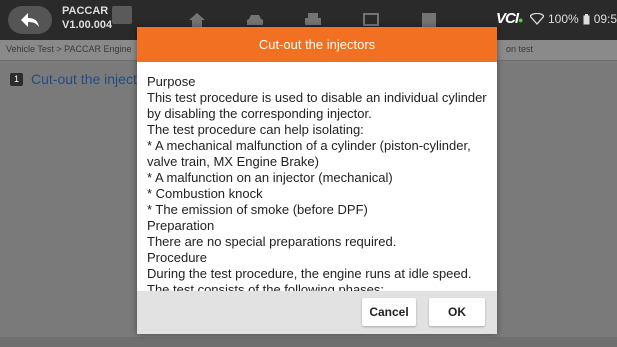  Describe the element at coordinates (171, 81) in the screenshot. I see `dialog-line: Purpose` at that location.